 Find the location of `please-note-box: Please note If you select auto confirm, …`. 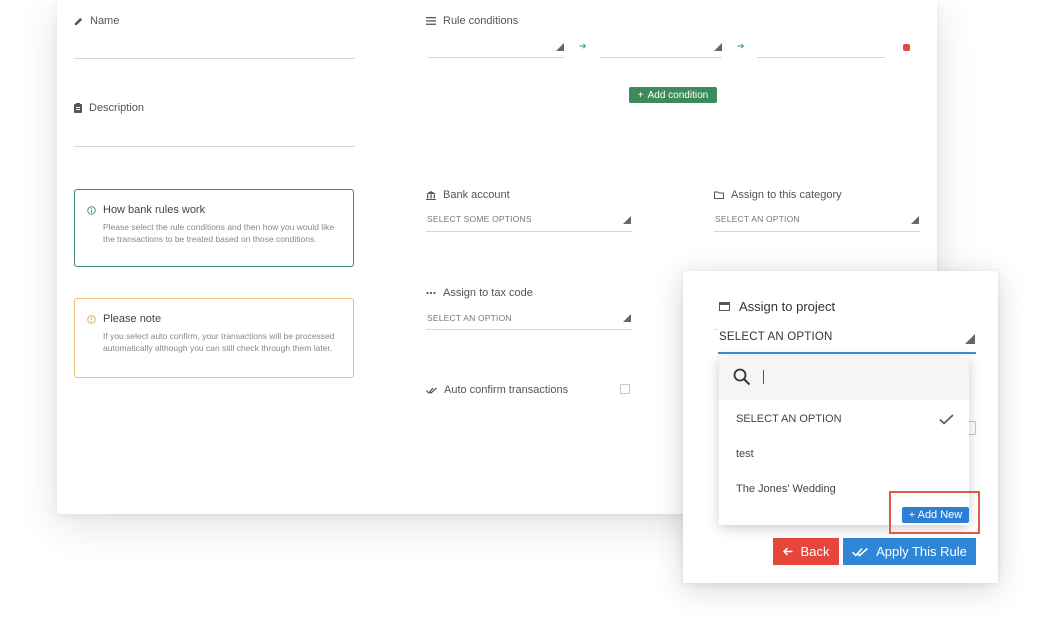

please-note-box: Please note If you select auto confirm, … is located at coordinates (214, 338).